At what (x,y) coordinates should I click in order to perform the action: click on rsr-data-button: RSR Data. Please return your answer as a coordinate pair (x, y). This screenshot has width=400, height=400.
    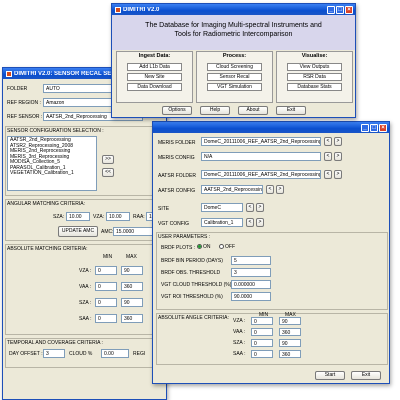
    Looking at the image, I should click on (314, 77).